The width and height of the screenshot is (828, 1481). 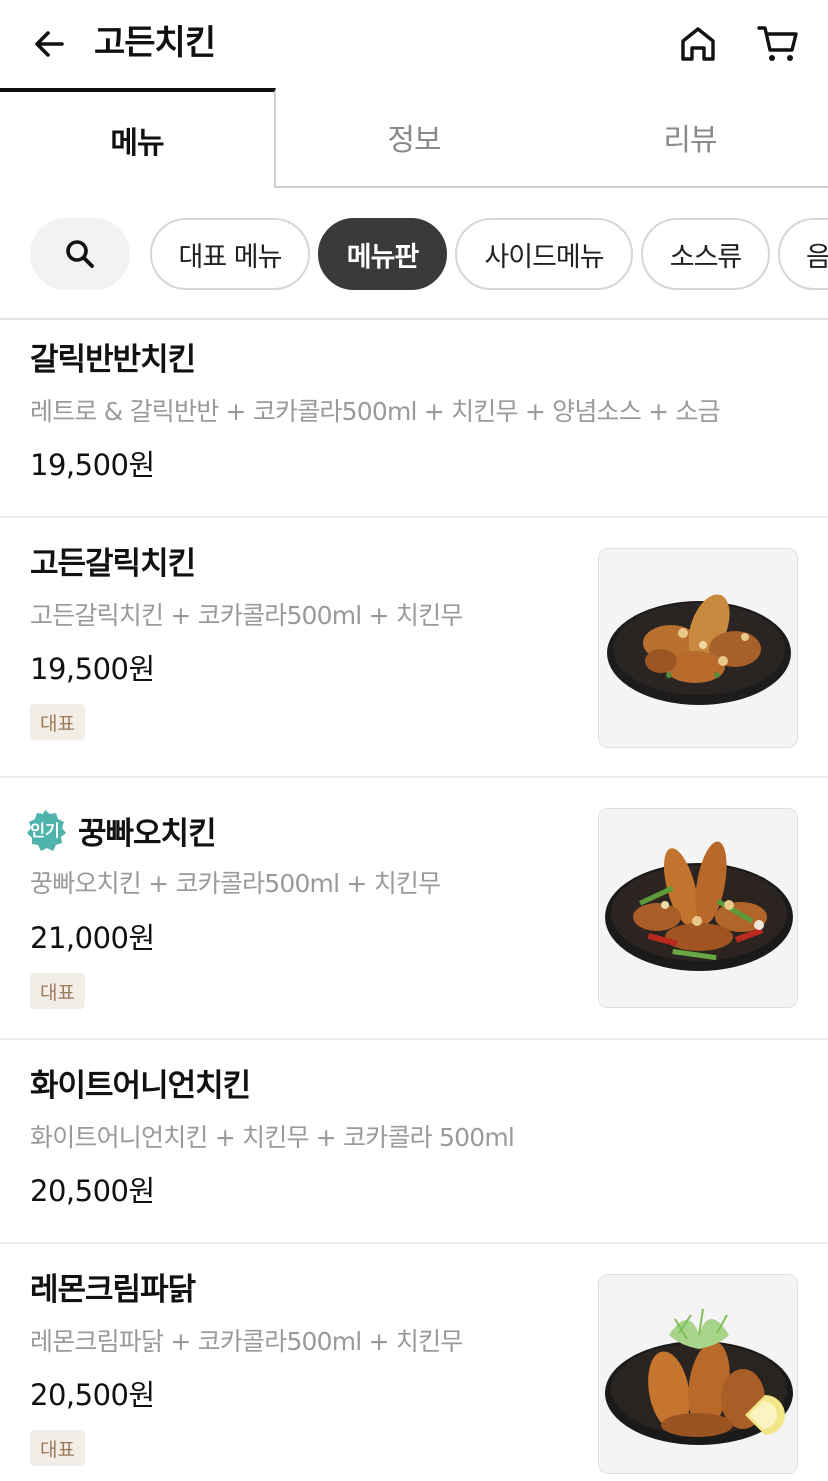 I want to click on menu-item-desc: 레몬크림파닭 + 코카콜라500ml + 치킨무, so click(x=246, y=1341).